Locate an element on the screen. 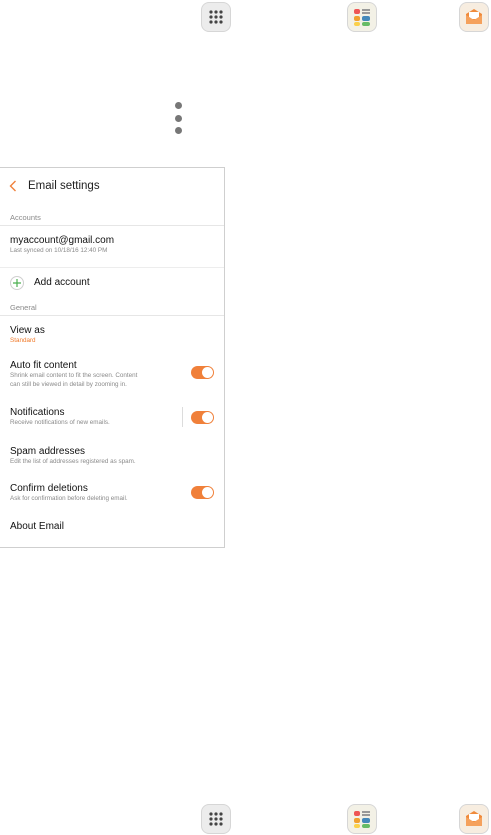 This screenshot has width=491, height=835. top-icon-row is located at coordinates (245, 18).